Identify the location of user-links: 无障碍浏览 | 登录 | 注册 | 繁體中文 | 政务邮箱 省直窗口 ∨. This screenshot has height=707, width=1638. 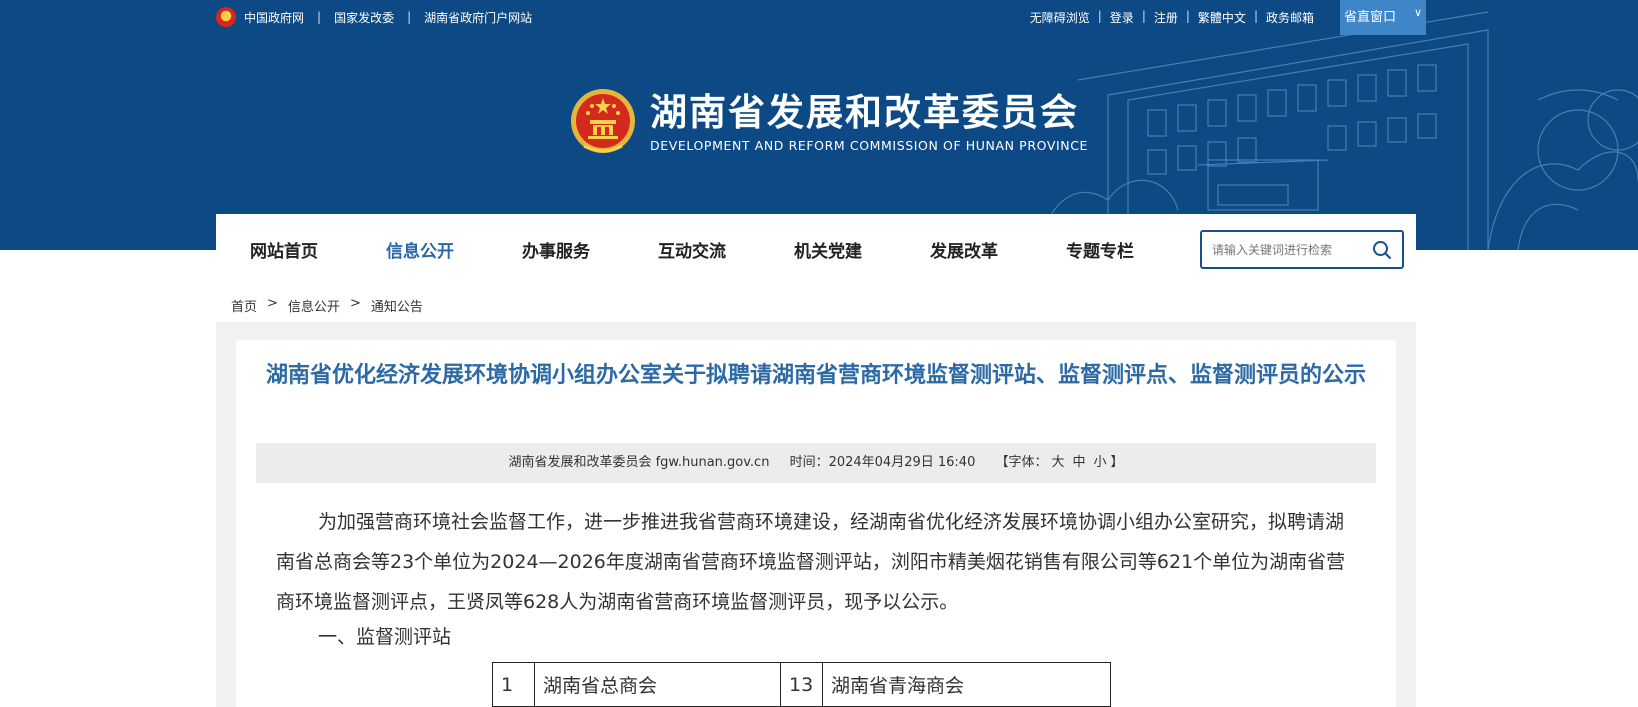
(1228, 17).